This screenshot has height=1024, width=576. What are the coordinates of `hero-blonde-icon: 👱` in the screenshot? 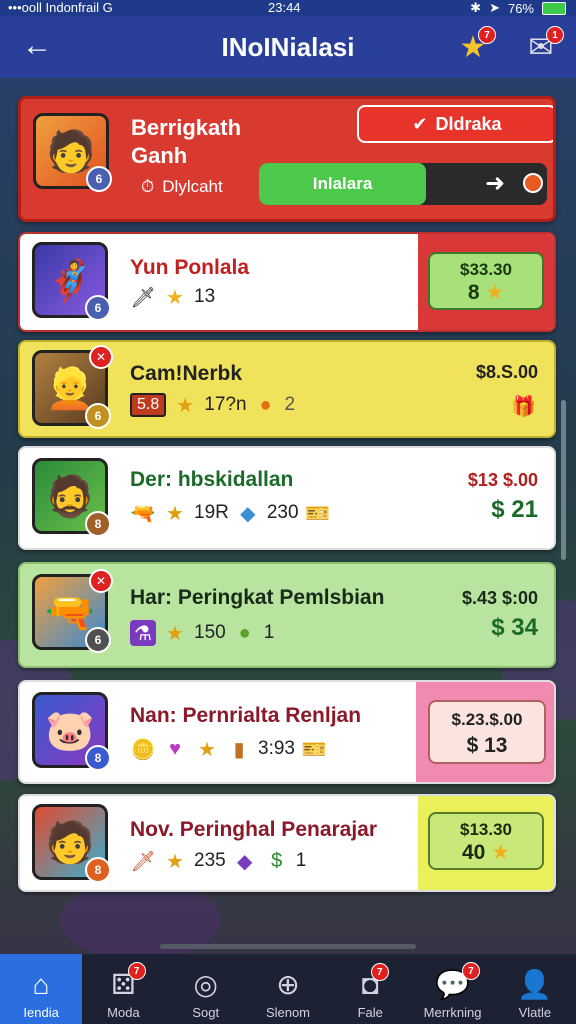 It's located at (70, 388).